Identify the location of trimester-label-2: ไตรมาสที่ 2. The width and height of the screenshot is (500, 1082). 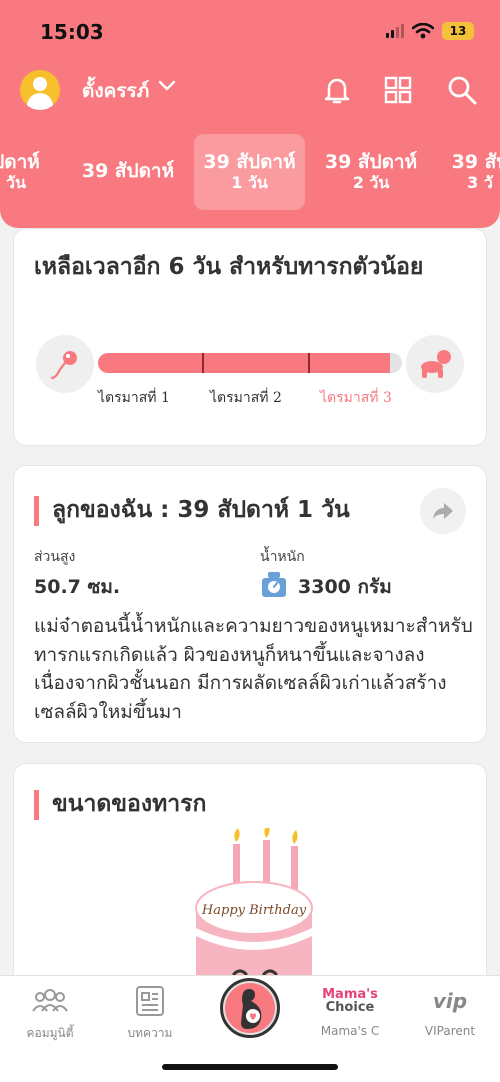
(246, 398).